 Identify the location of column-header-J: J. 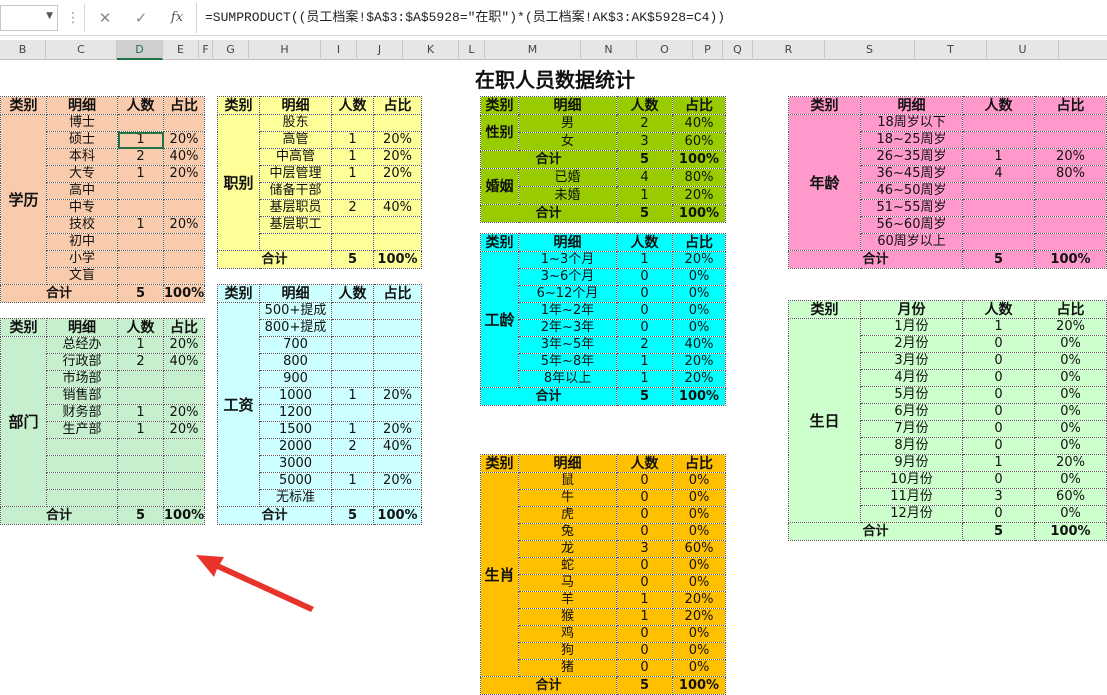
(380, 50).